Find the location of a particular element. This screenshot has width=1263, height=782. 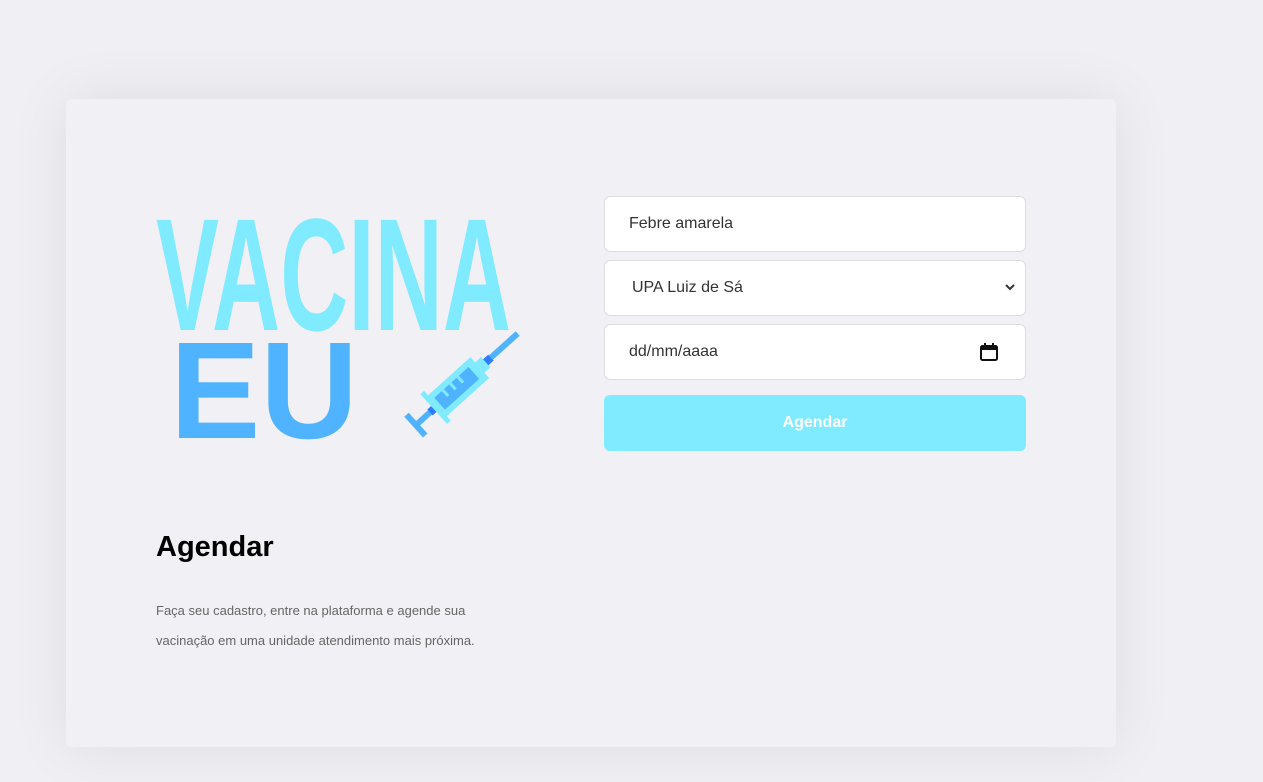

page-title: Agendar is located at coordinates (215, 547).